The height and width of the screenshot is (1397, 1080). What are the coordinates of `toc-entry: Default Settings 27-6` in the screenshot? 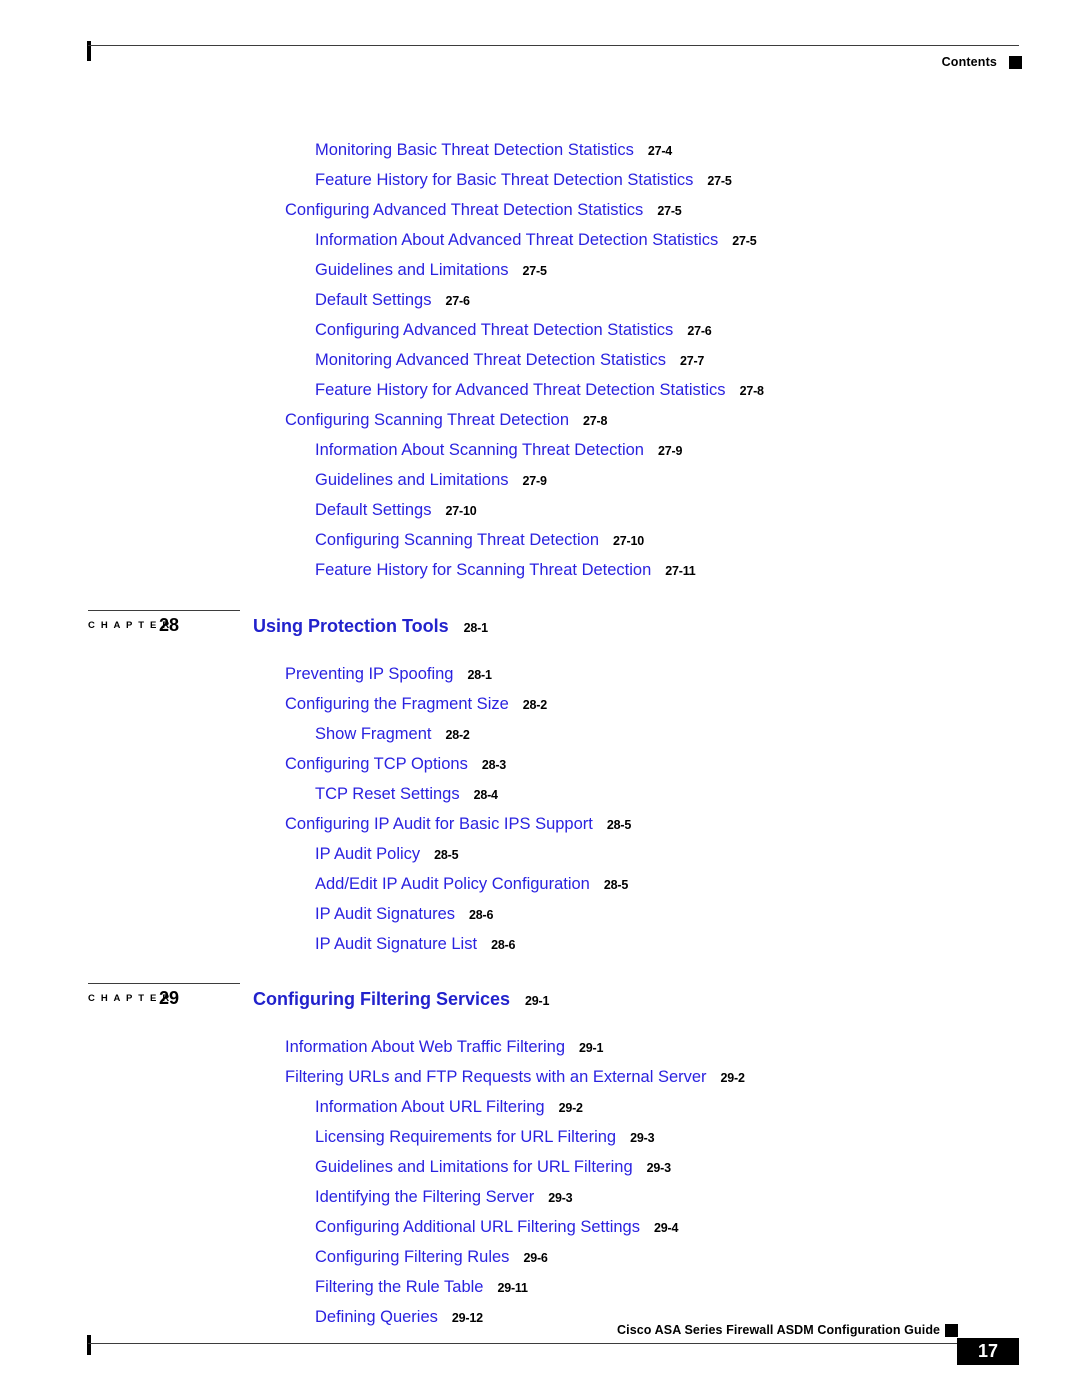 It's located at (540, 300).